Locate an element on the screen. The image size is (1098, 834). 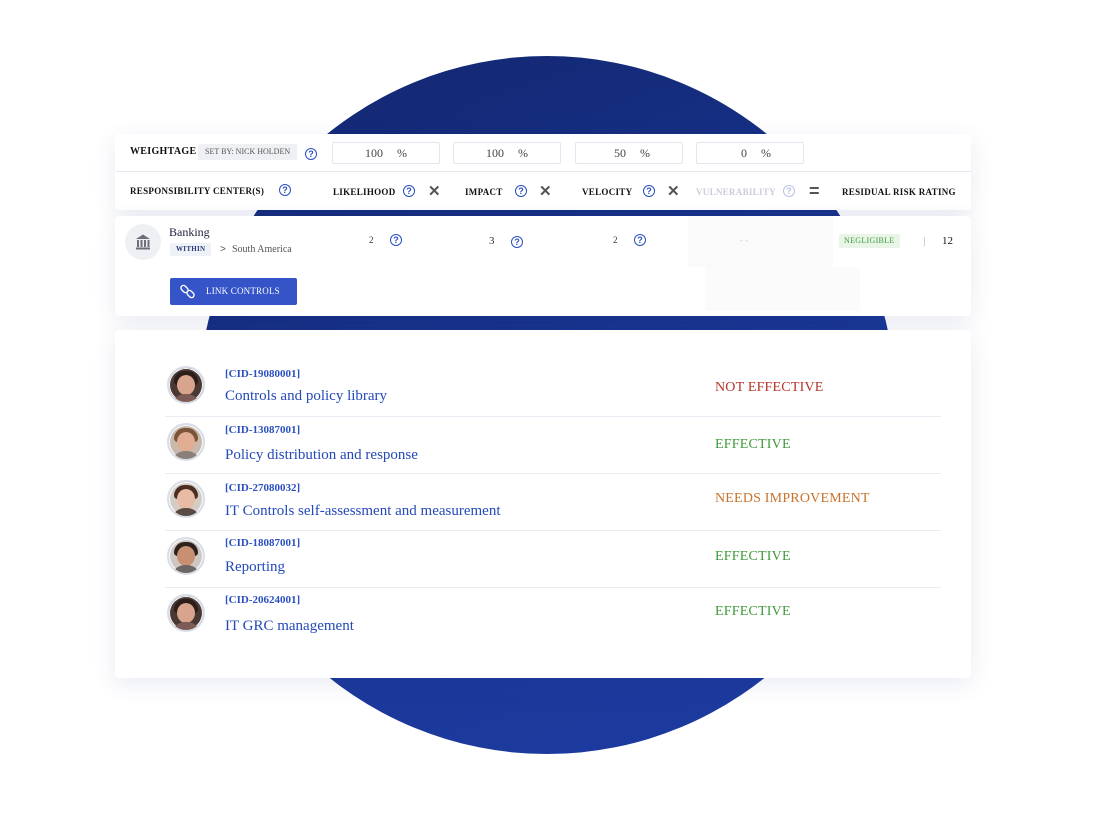
vulnerability-value: - - is located at coordinates (744, 240).